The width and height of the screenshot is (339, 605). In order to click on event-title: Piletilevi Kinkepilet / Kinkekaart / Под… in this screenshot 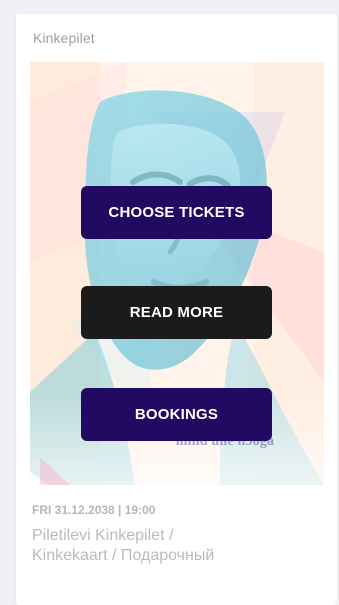, I will do `click(178, 546)`.